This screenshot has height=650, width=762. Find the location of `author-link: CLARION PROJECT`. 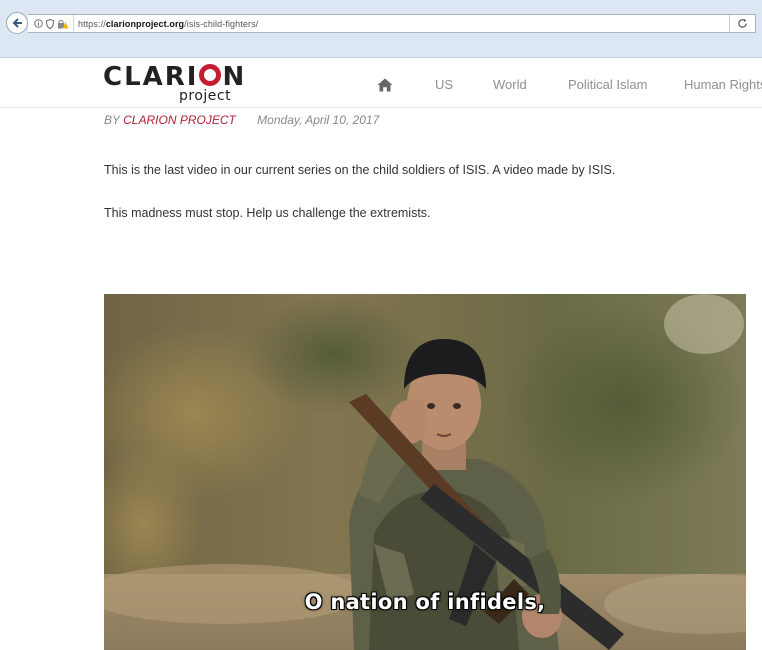

author-link: CLARION PROJECT is located at coordinates (179, 120).